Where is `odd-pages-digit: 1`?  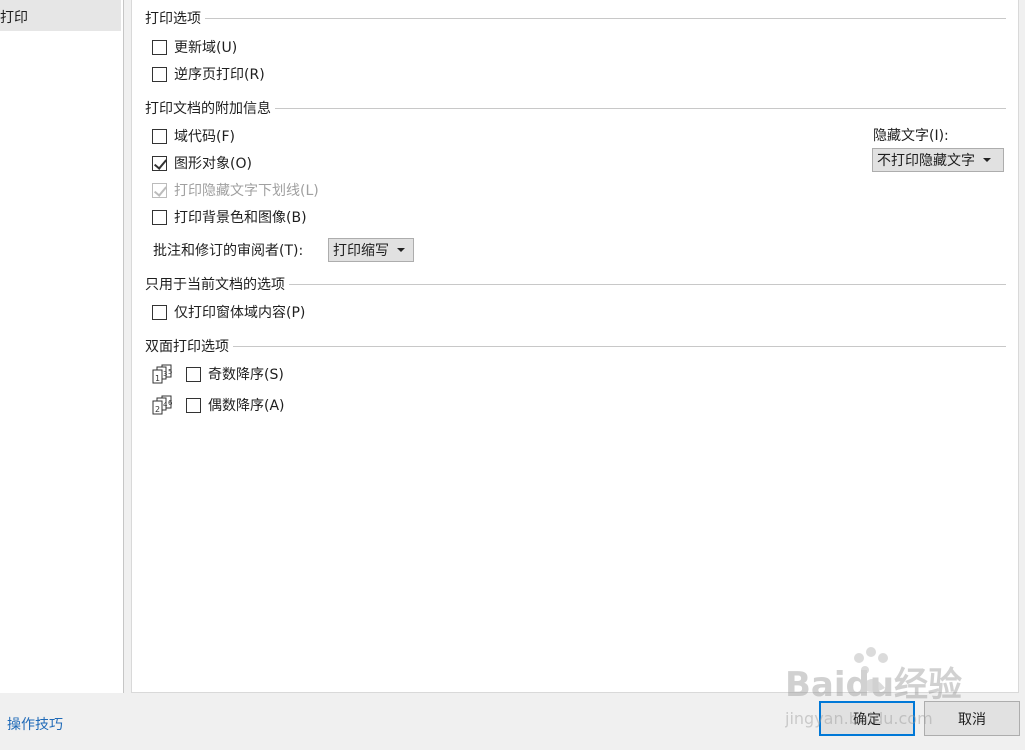
odd-pages-digit: 1 is located at coordinates (157, 378).